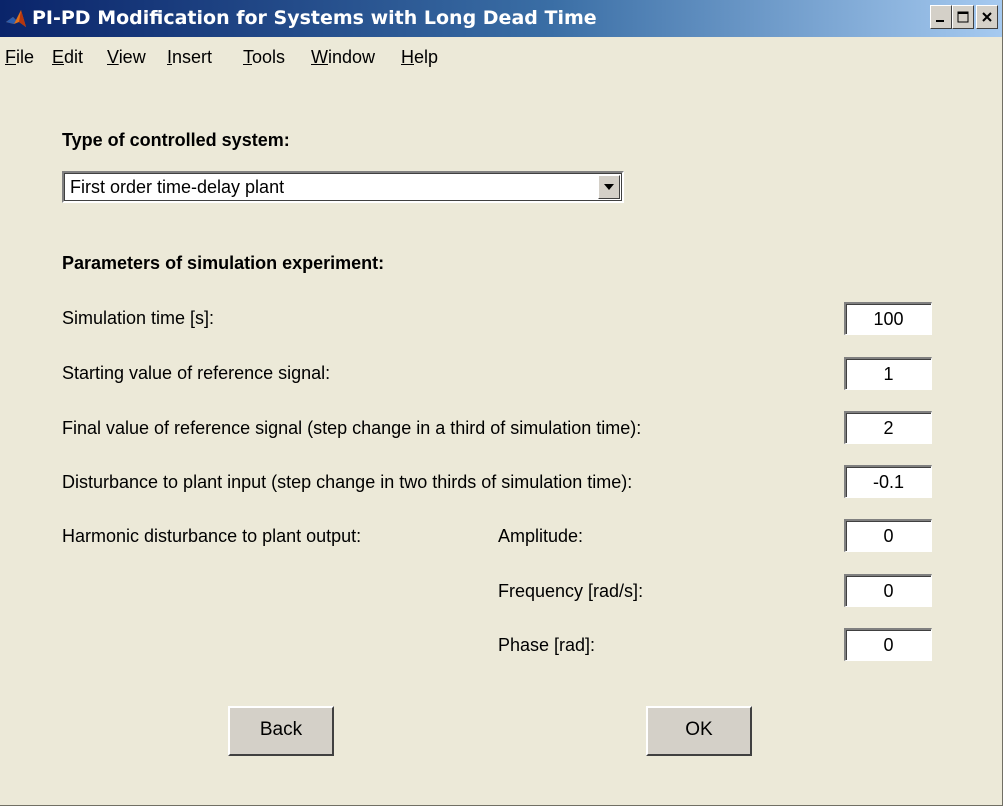 This screenshot has width=1003, height=806. Describe the element at coordinates (541, 536) in the screenshot. I see `amplitude-label: Amplitude:` at that location.